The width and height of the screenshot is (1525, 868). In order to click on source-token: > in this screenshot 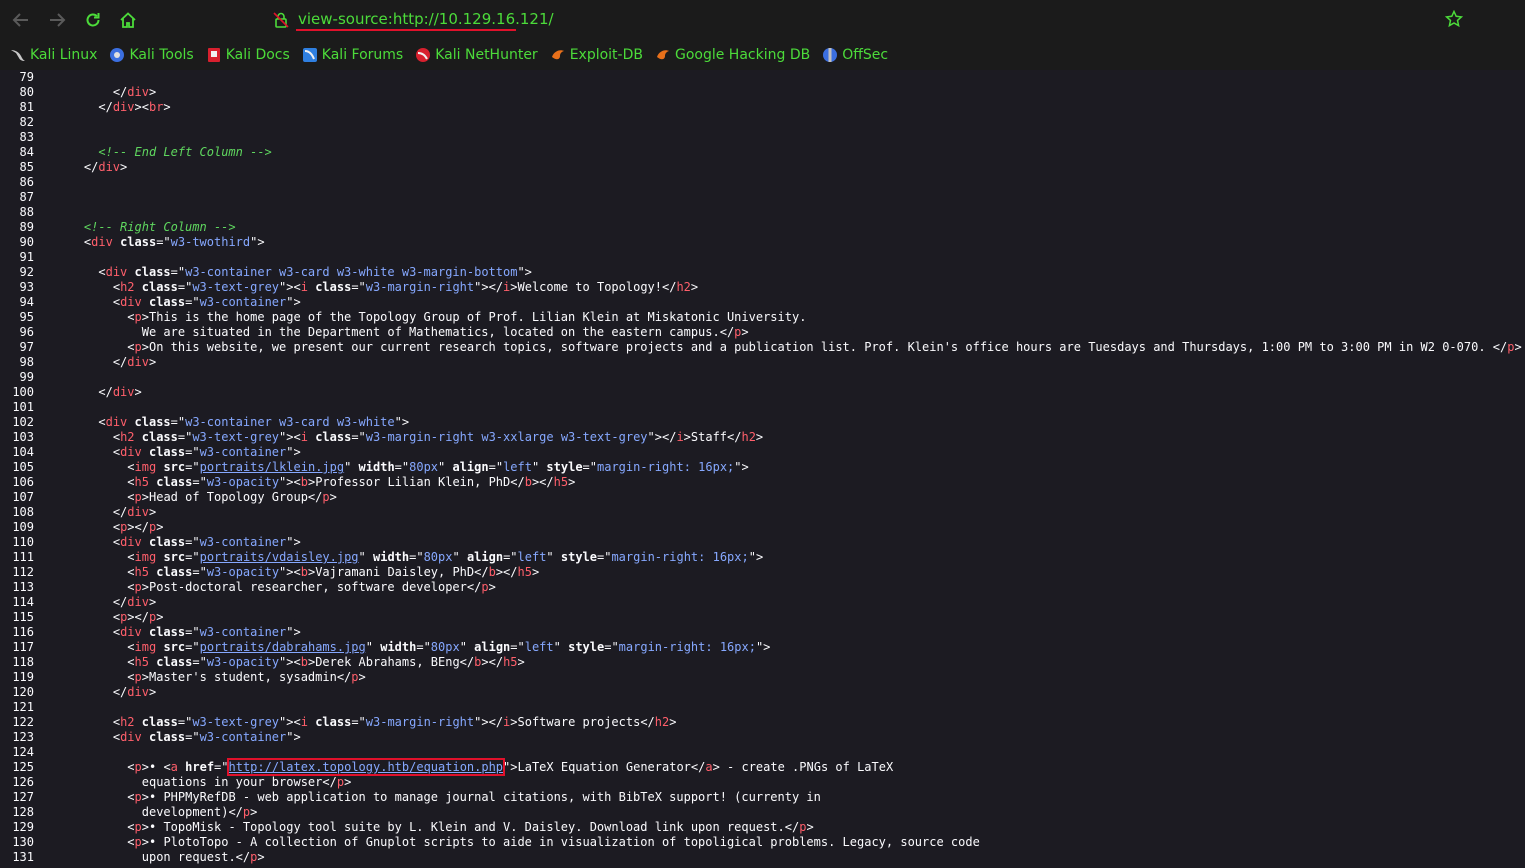, I will do `click(362, 677)`.